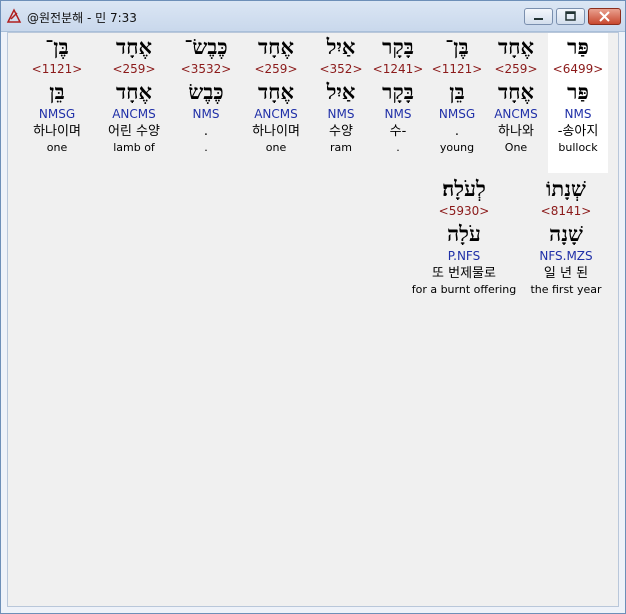  Describe the element at coordinates (538, 16) in the screenshot. I see `minimize-button` at that location.